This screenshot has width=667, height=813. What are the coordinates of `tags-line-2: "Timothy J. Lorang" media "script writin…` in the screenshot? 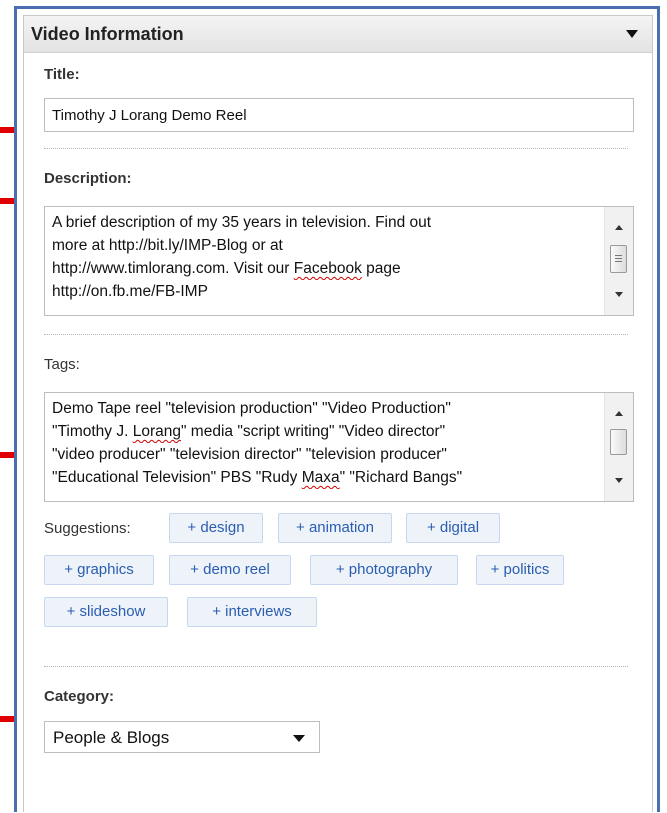 It's located at (323, 431).